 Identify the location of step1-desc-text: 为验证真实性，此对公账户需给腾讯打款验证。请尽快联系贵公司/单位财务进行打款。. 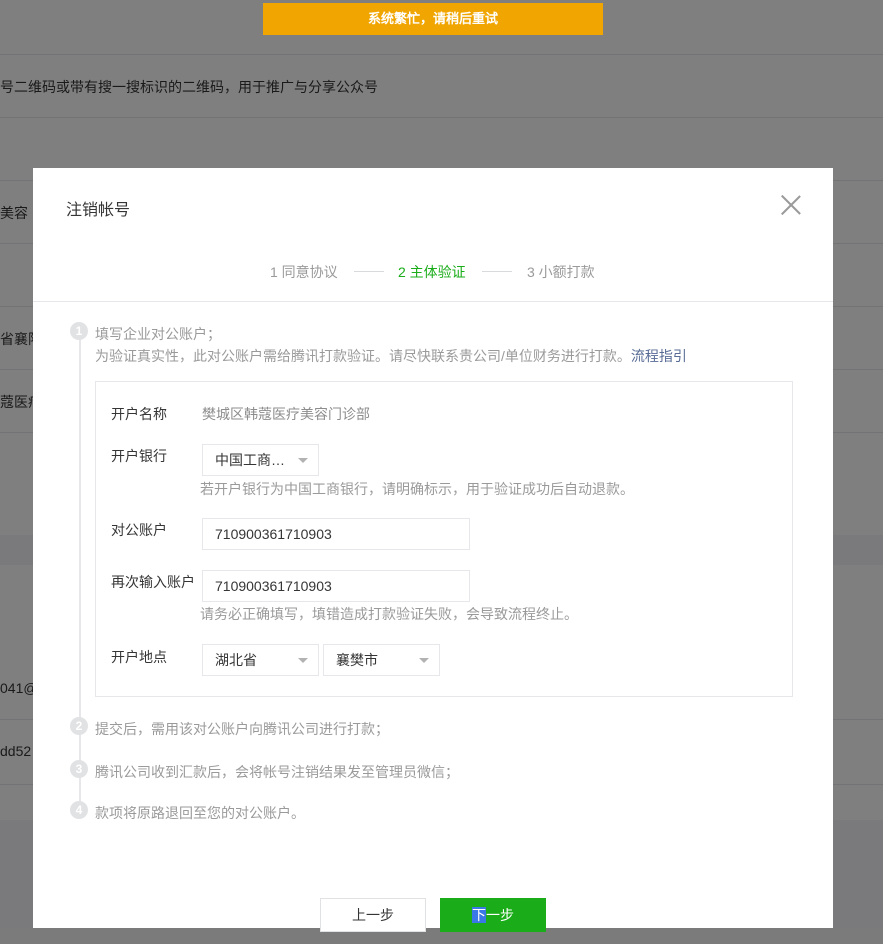
(363, 356).